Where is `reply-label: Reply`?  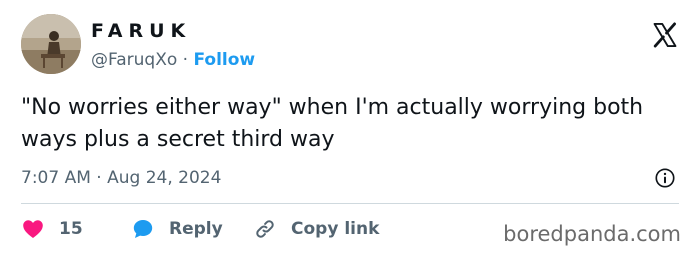 reply-label: Reply is located at coordinates (196, 229).